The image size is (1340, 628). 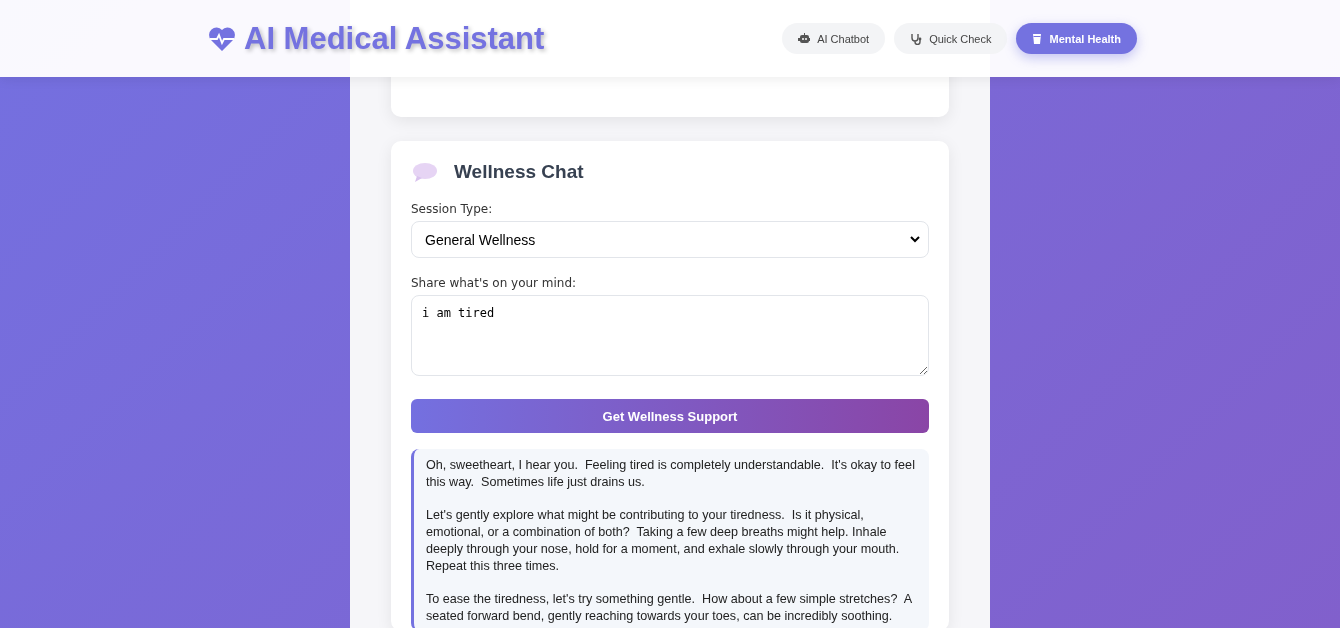 I want to click on response-paragraph: Let's gently explore what might be contributing to your tiredness. Is it physical, emotional, or a combination of both? Taking a few deep breaths might help. Inhale deeply through your nose, hold for a moment, and exhale slowly through your mouth. Repeat this three times., so click(x=663, y=541).